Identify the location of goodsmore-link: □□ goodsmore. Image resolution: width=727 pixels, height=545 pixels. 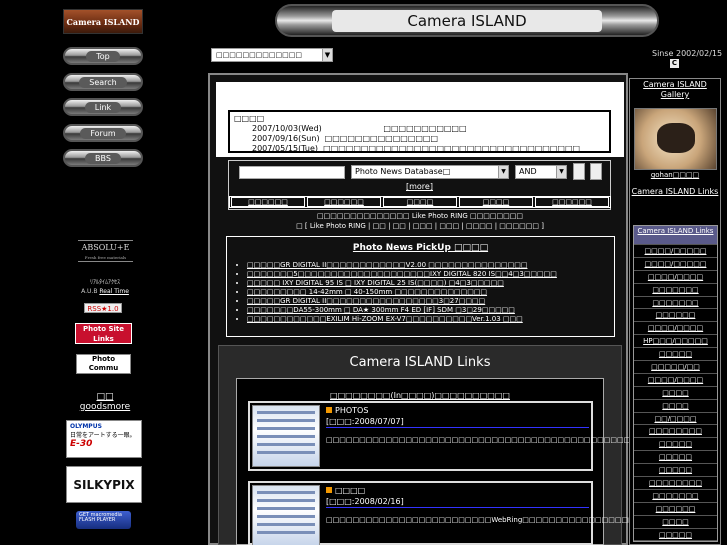
(105, 402).